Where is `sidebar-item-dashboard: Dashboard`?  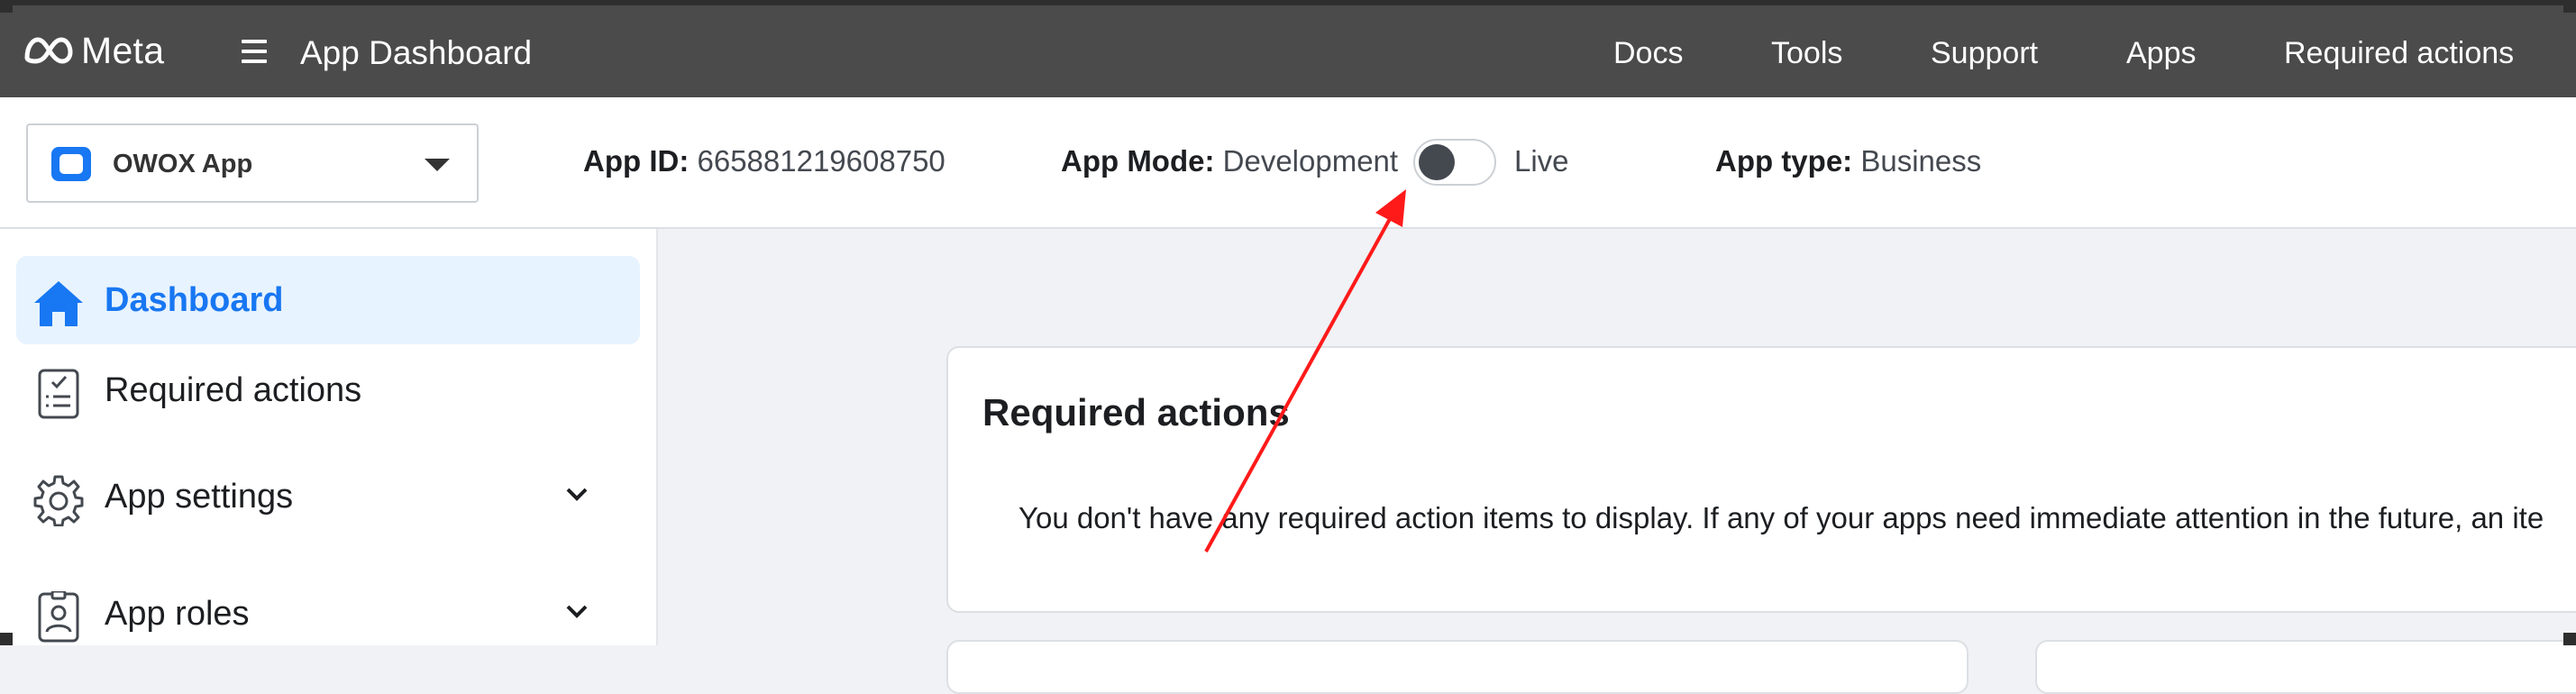 sidebar-item-dashboard: Dashboard is located at coordinates (328, 300).